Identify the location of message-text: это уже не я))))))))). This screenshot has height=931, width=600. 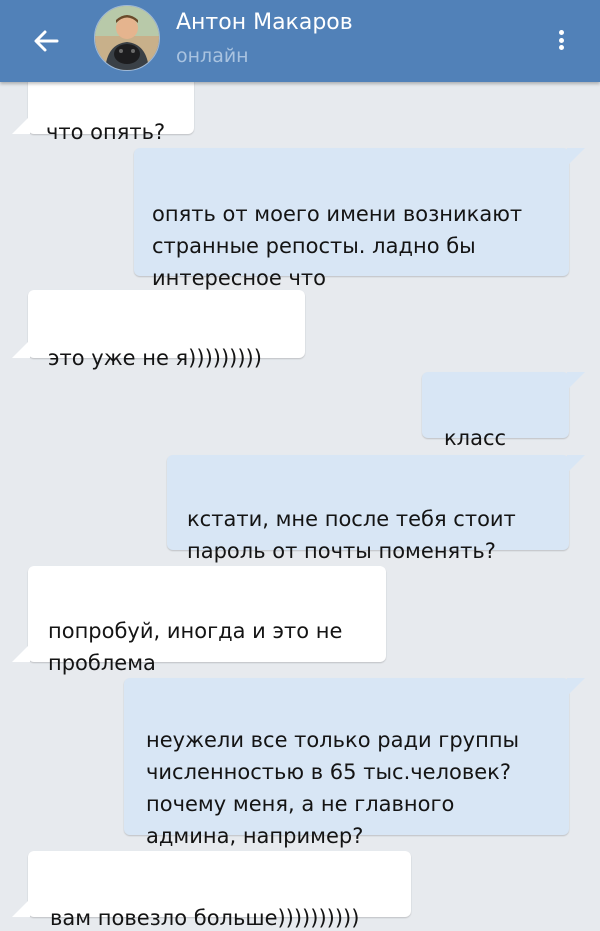
(155, 358).